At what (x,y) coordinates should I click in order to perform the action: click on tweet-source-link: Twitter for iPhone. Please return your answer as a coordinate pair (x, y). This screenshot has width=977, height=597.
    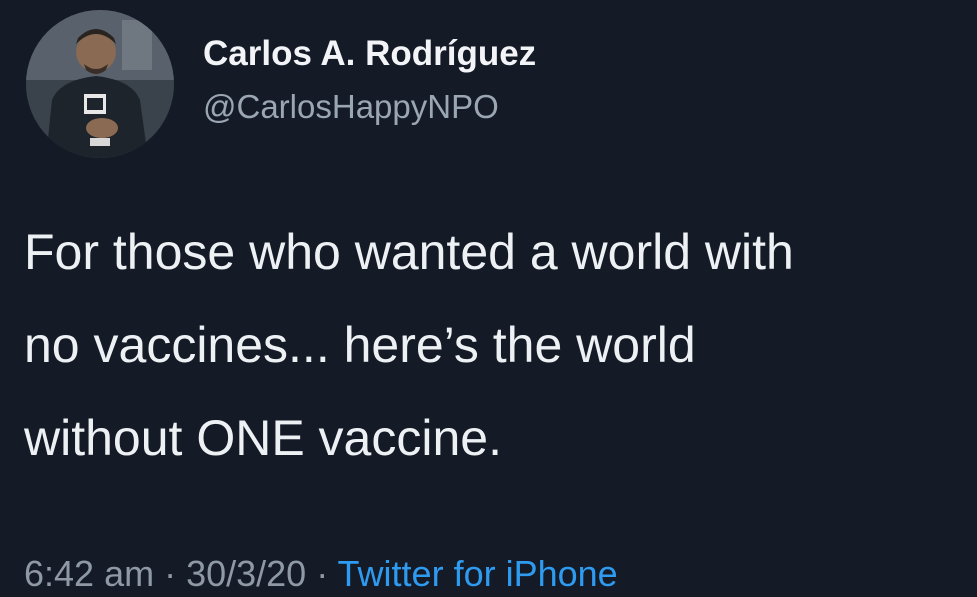
    Looking at the image, I should click on (478, 573).